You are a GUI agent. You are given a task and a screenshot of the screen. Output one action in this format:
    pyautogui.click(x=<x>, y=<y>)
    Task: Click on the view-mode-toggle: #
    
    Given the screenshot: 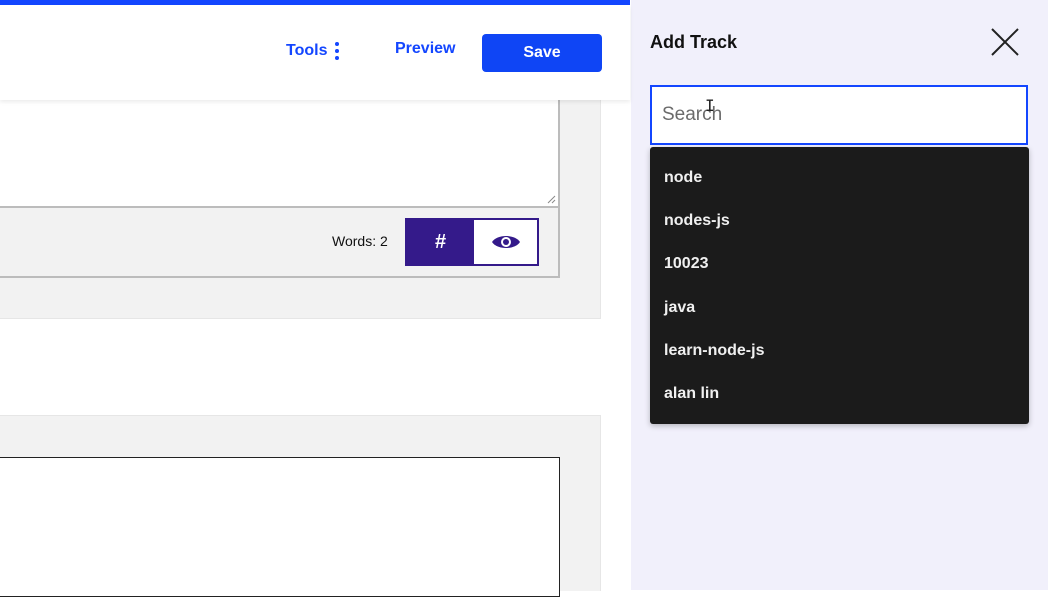 What is the action you would take?
    pyautogui.click(x=472, y=242)
    